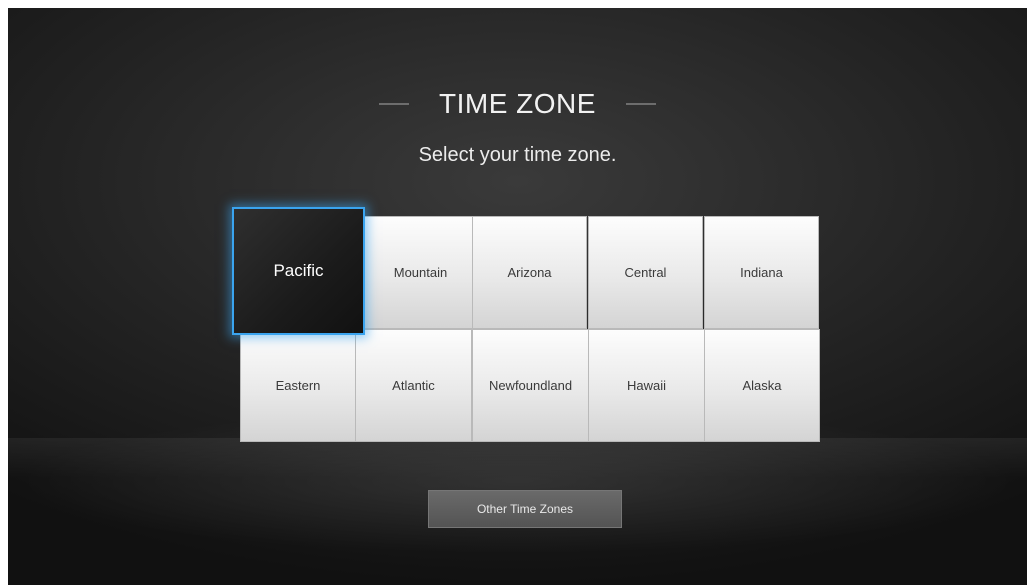 This screenshot has height=585, width=1027. What do you see at coordinates (530, 385) in the screenshot?
I see `tile-newfoundland: Newfoundland` at bounding box center [530, 385].